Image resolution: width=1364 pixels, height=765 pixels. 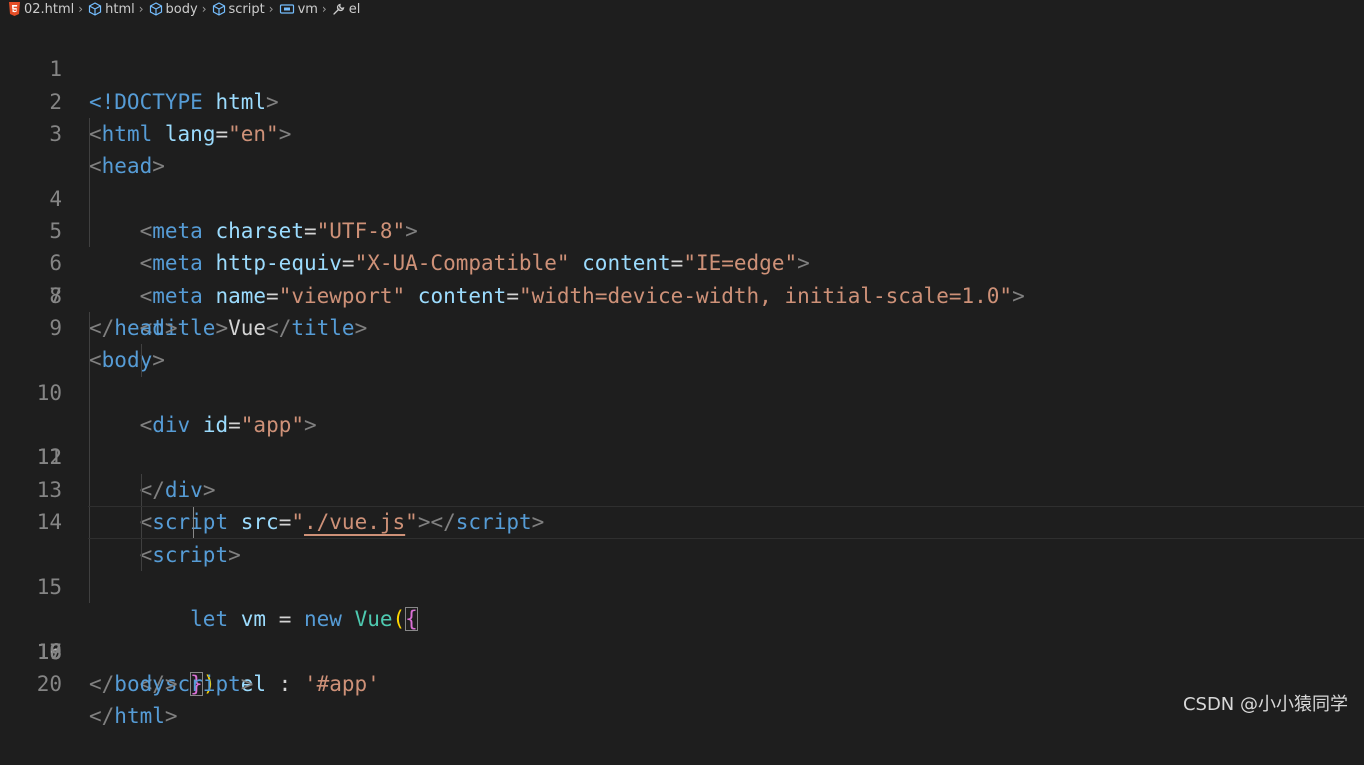 I want to click on code-text: </body>, so click(x=133, y=684).